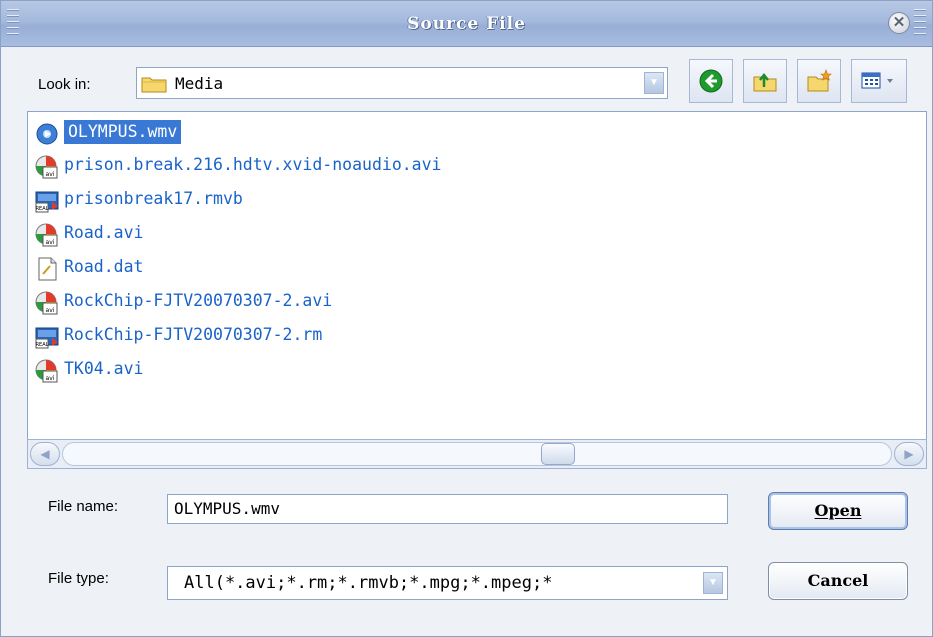 The height and width of the screenshot is (637, 933). I want to click on view-menu-button, so click(879, 81).